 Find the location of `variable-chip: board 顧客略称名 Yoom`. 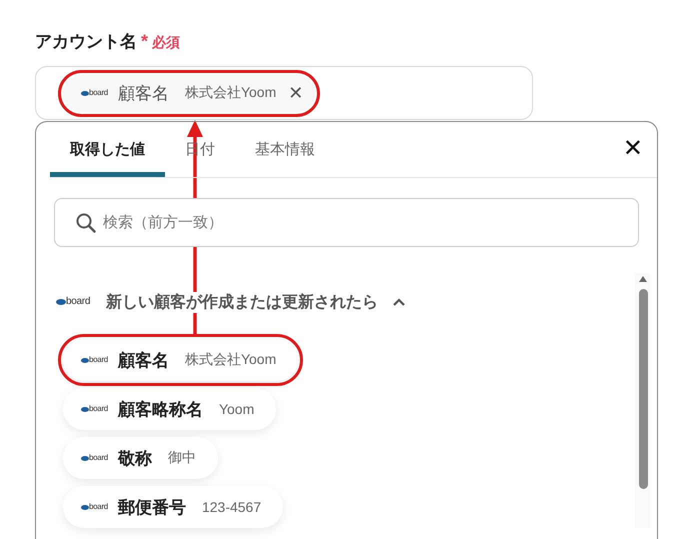

variable-chip: board 顧客略称名 Yoom is located at coordinates (169, 409).